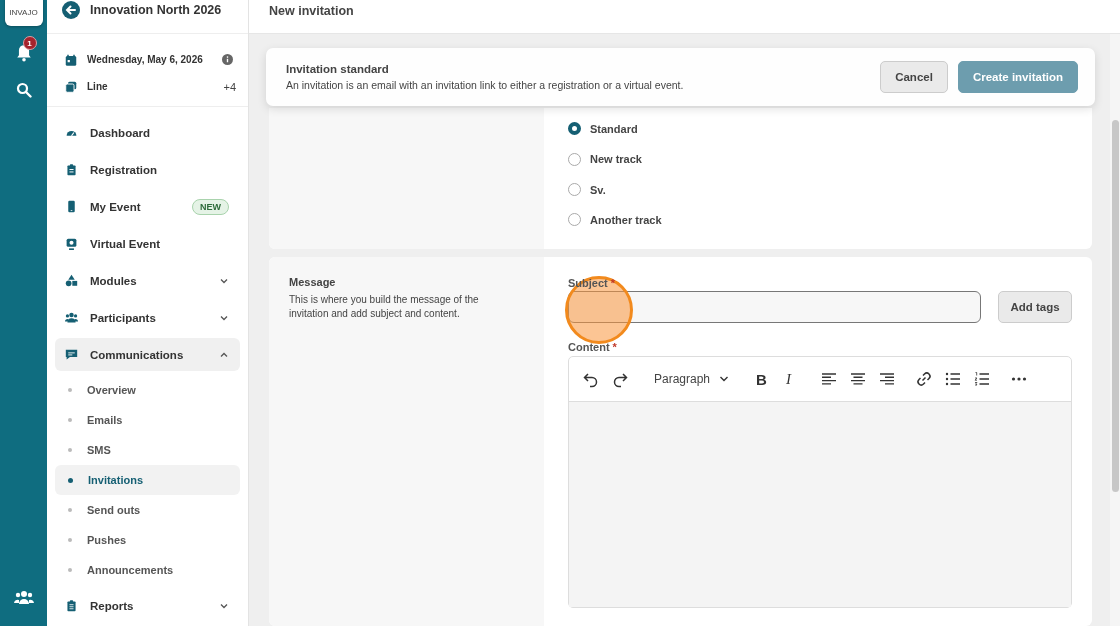 This screenshot has height=626, width=1120. I want to click on nav-item: Reports, so click(147, 605).